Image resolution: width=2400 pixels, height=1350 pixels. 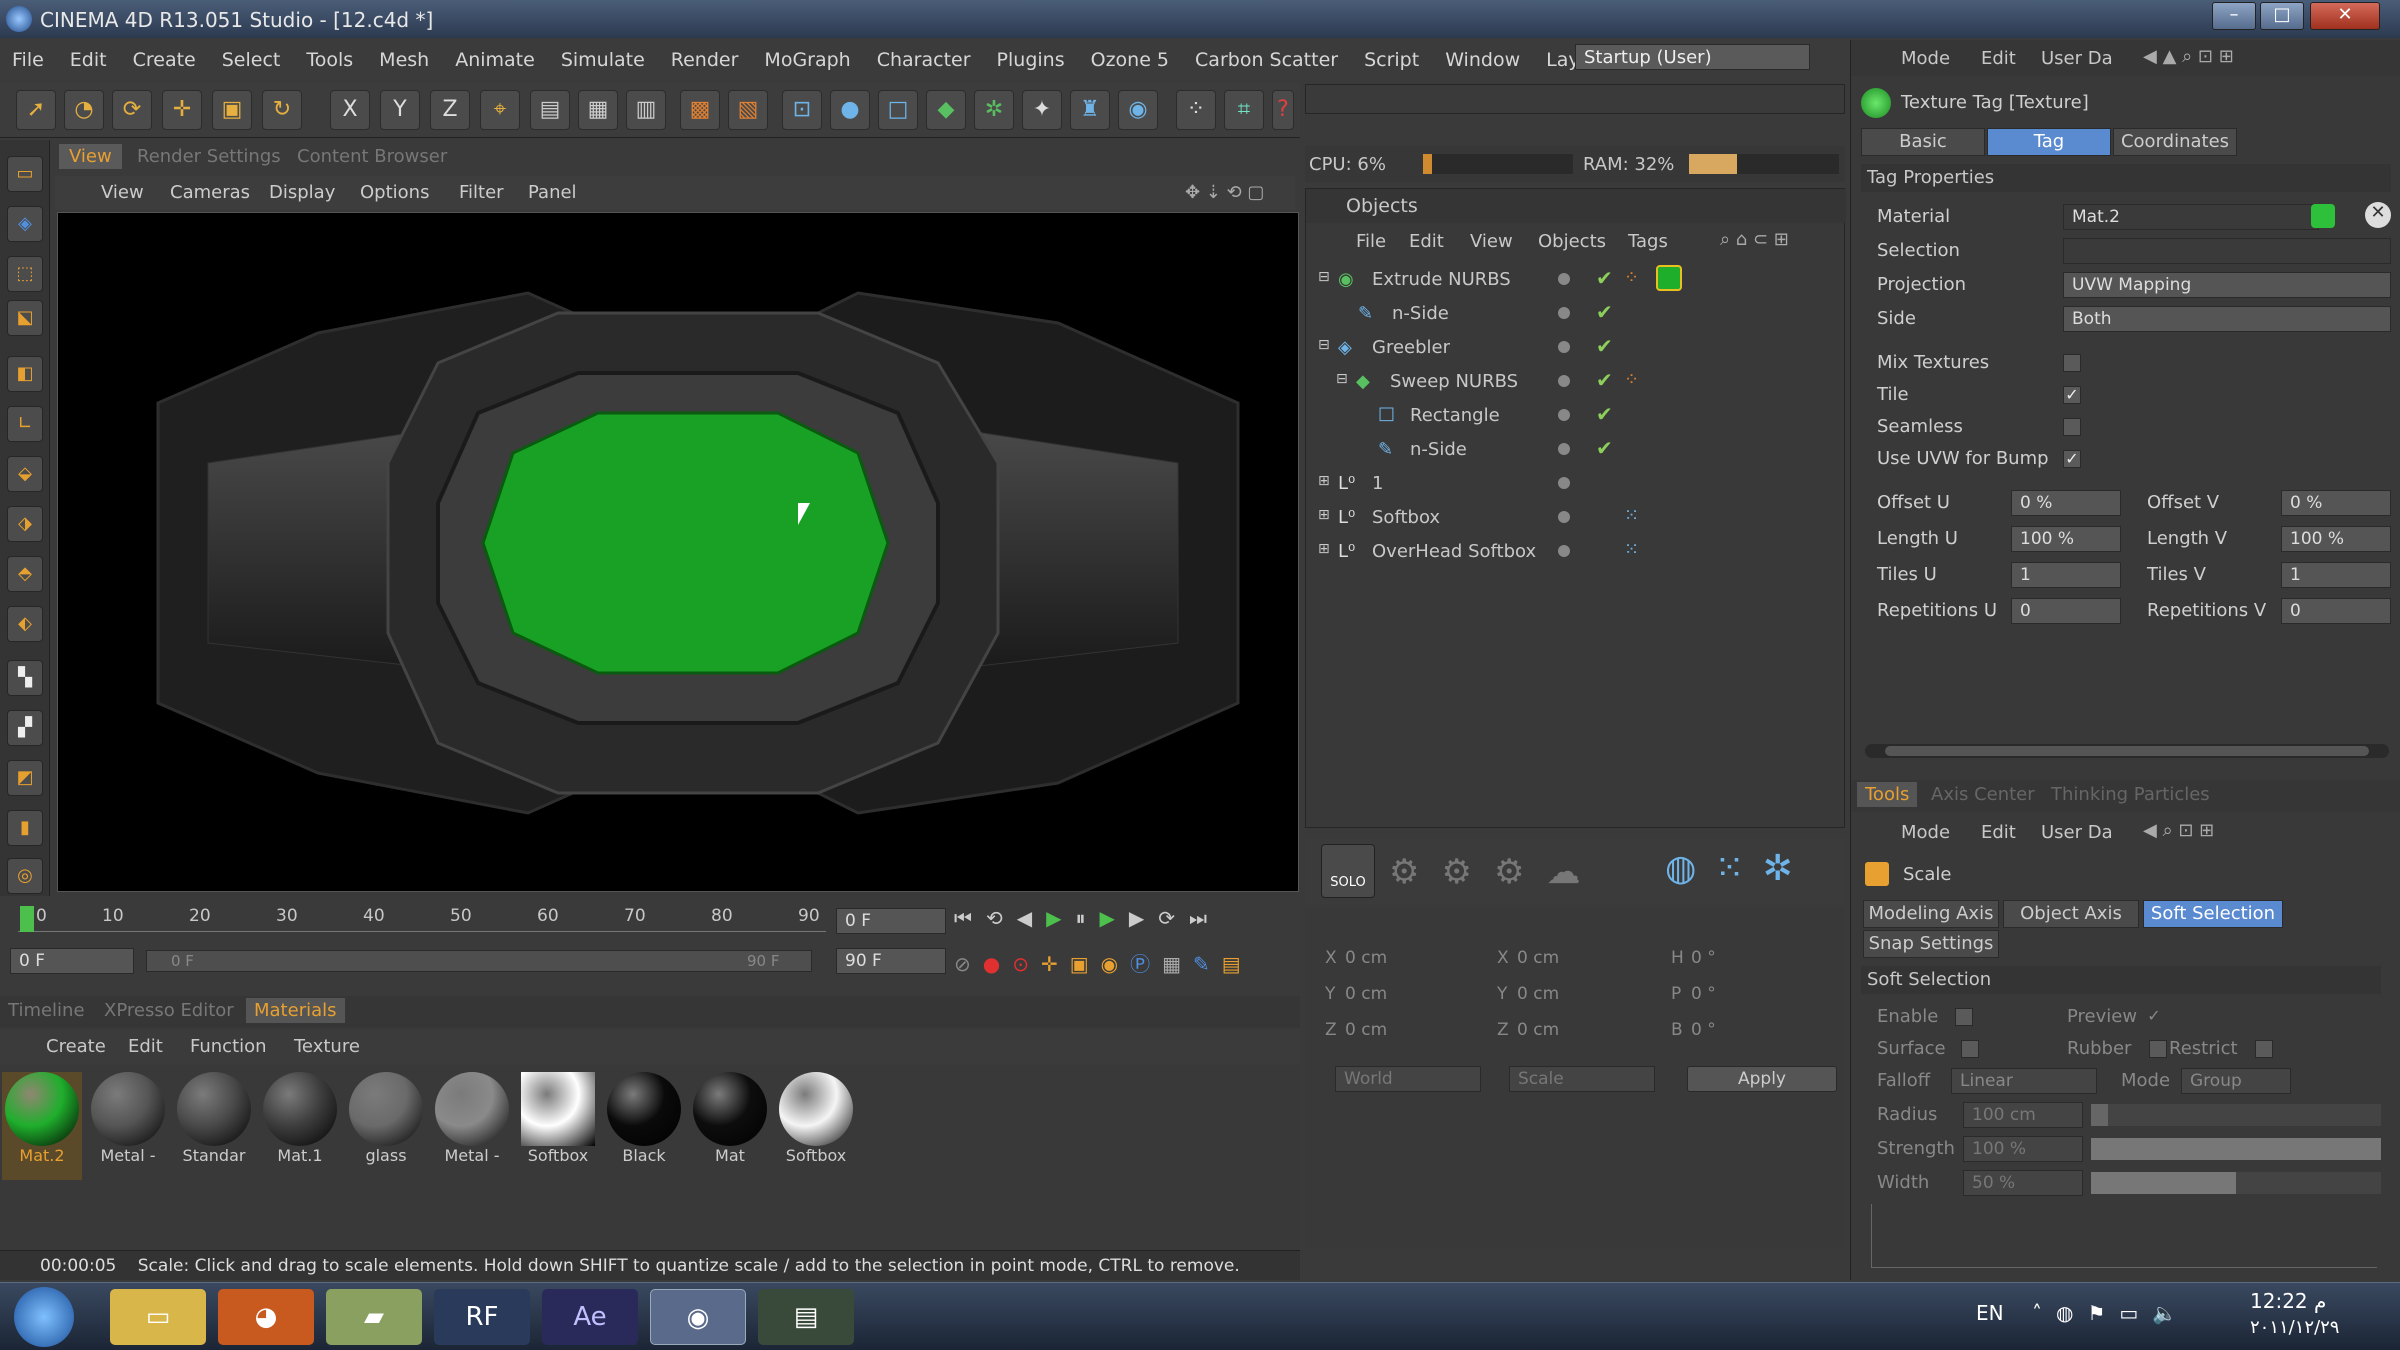 What do you see at coordinates (2127, 751) in the screenshot?
I see `horizontal-scrollbar` at bounding box center [2127, 751].